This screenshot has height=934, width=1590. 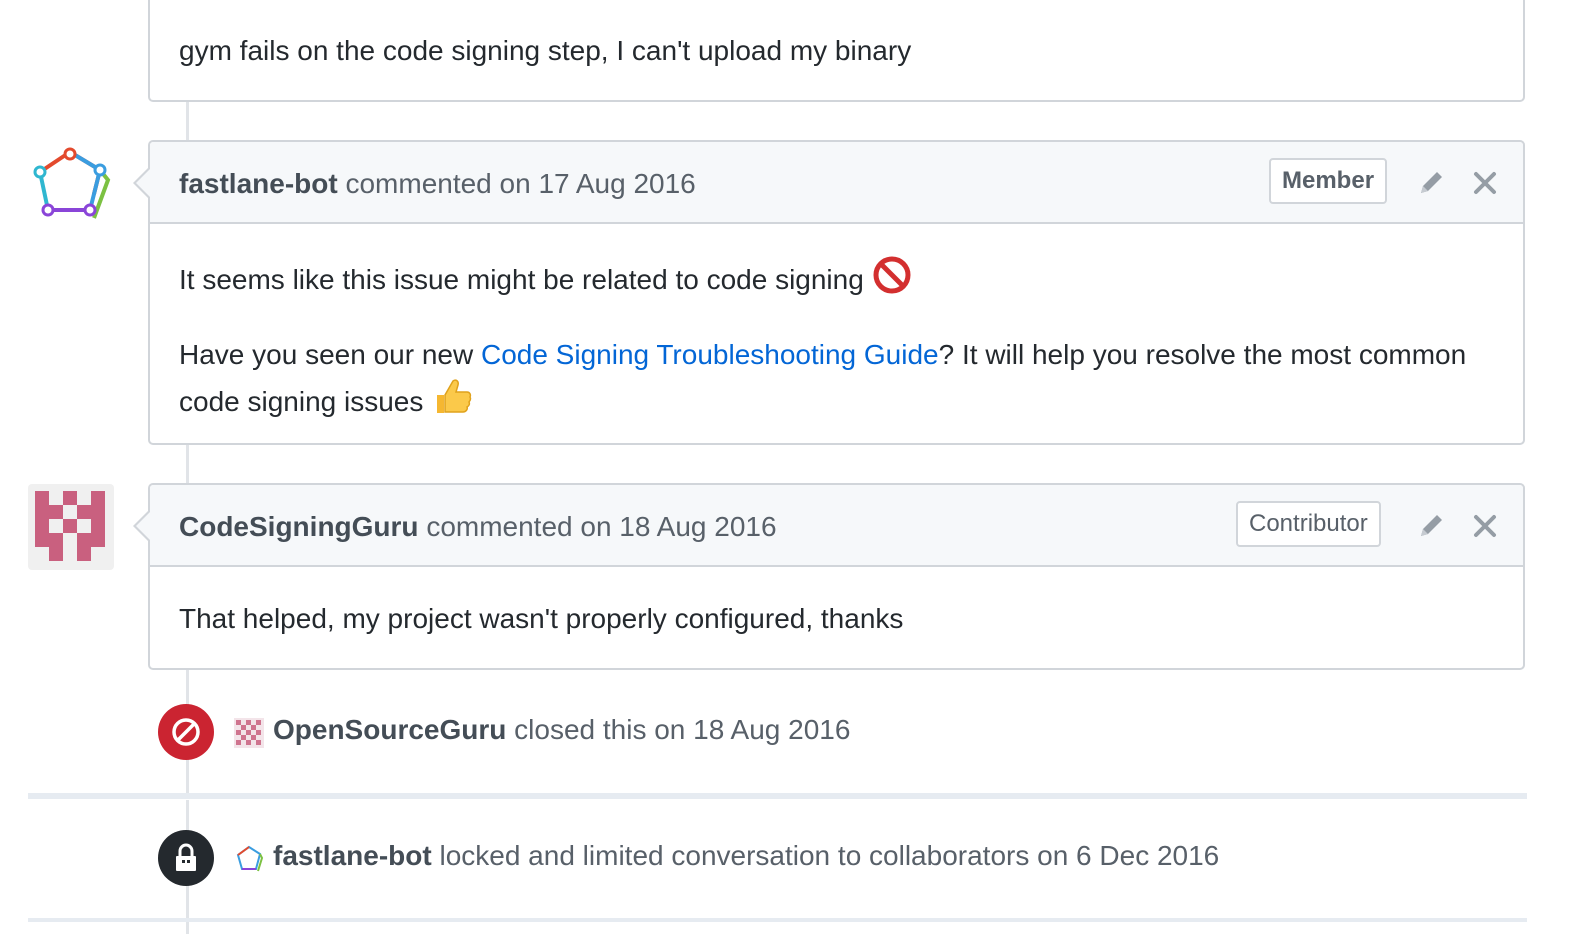 What do you see at coordinates (352, 855) in the screenshot?
I see `event-author-link: fastlane-bot` at bounding box center [352, 855].